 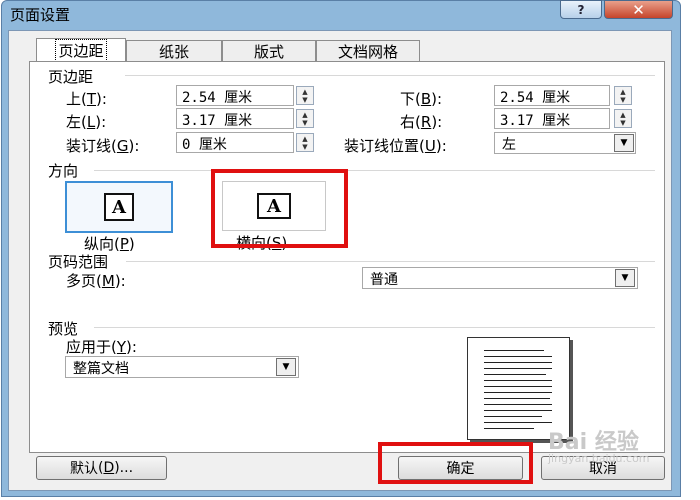 I want to click on help-icon: ?, so click(x=581, y=9).